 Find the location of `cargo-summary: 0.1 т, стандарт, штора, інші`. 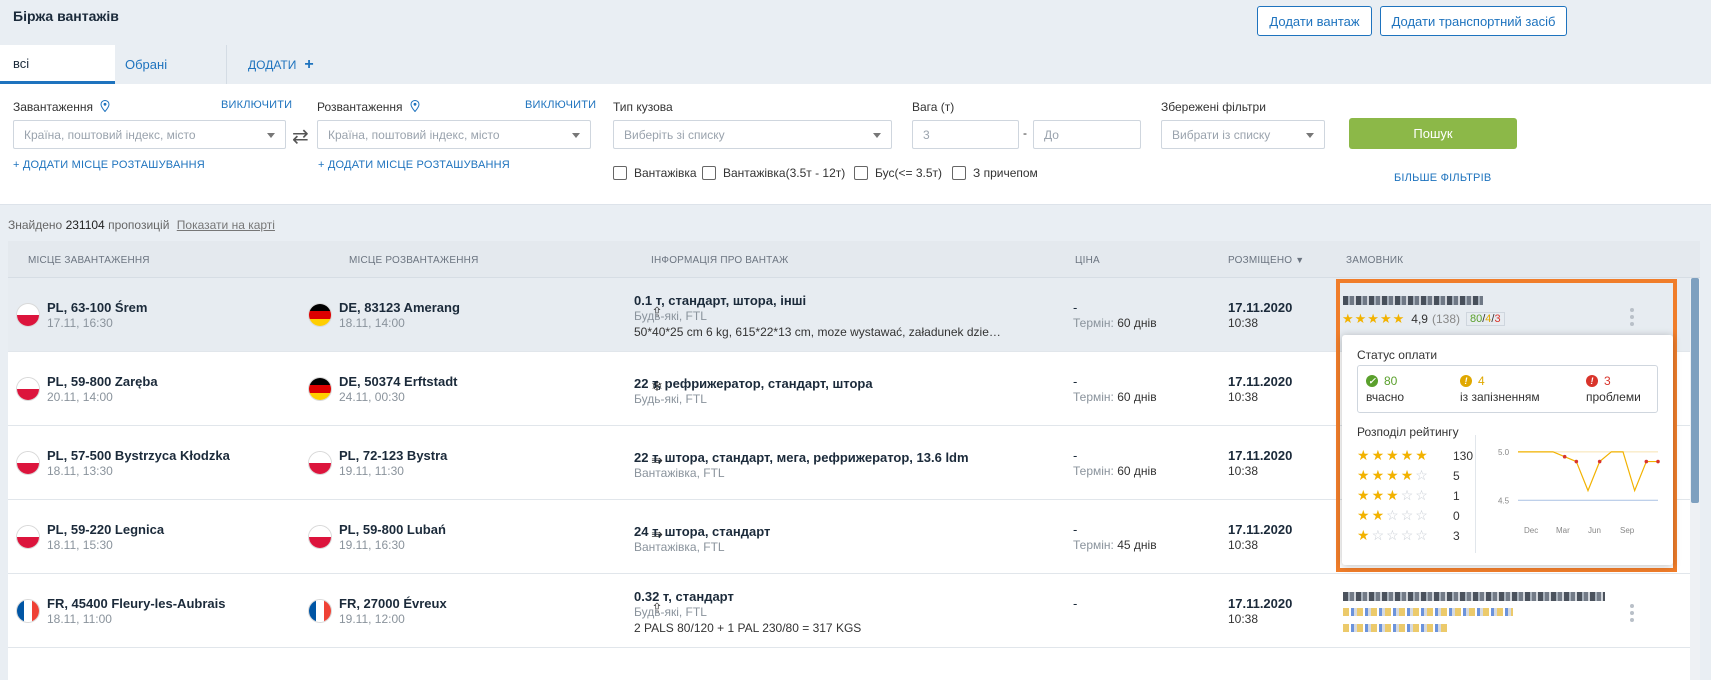

cargo-summary: 0.1 т, стандарт, штора, інші is located at coordinates (720, 300).